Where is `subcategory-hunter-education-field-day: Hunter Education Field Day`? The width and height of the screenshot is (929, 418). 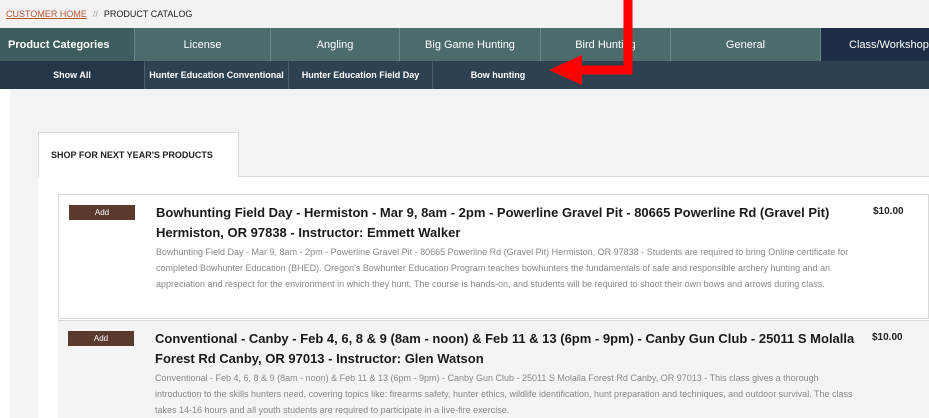 subcategory-hunter-education-field-day: Hunter Education Field Day is located at coordinates (361, 75).